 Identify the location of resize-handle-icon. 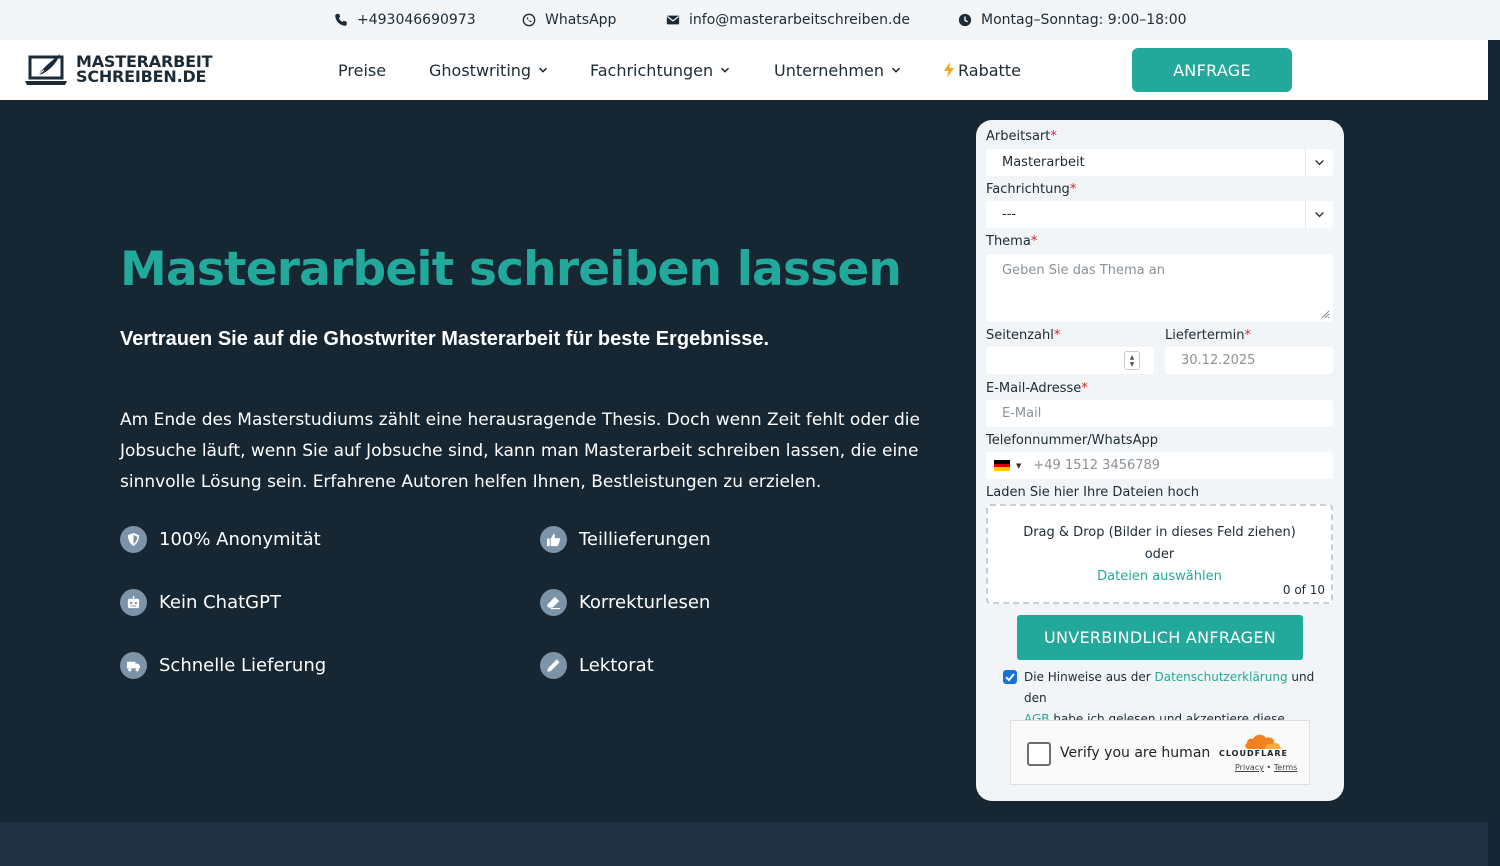
(1325, 314).